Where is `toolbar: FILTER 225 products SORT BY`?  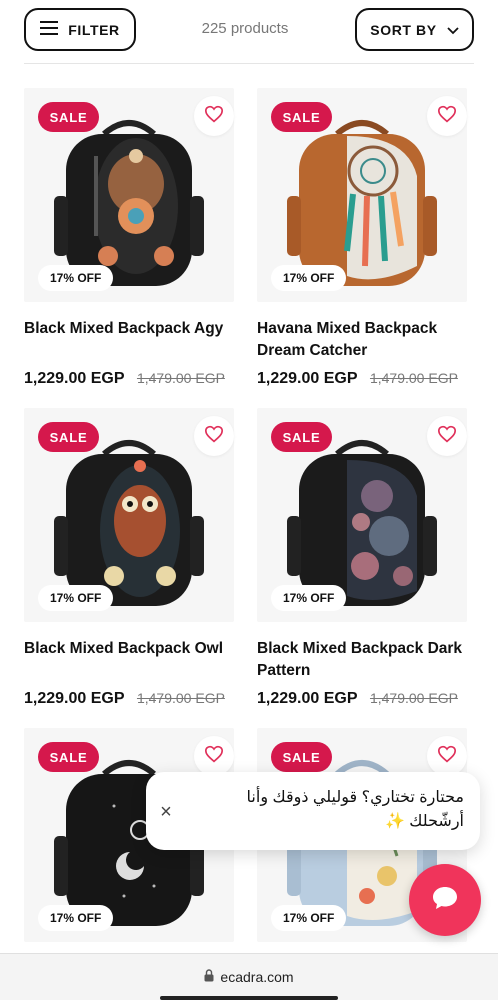
toolbar: FILTER 225 products SORT BY is located at coordinates (249, 32).